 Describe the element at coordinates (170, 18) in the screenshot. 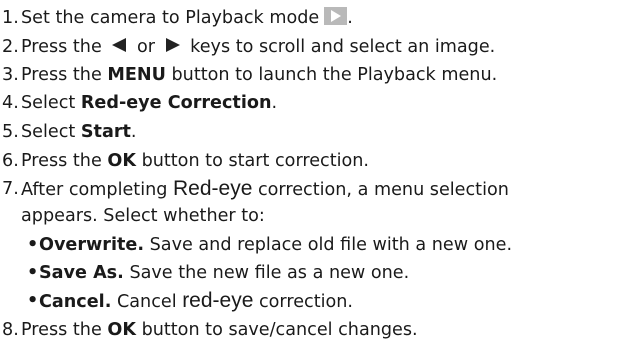

I see `step-text: Set the camera to Playback mode` at that location.